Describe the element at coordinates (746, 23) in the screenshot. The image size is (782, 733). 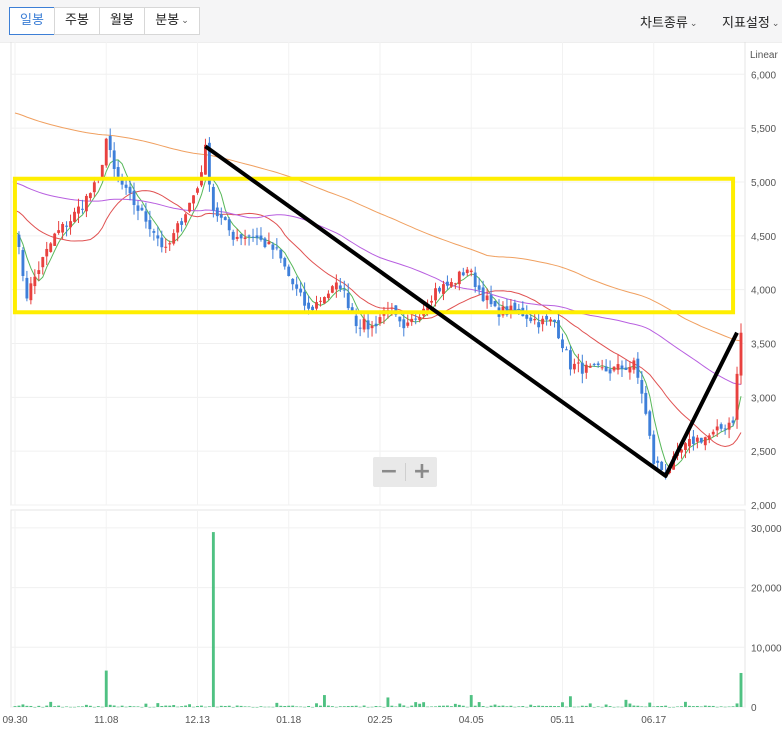
I see `indicator-settings-label: 지표설정` at that location.